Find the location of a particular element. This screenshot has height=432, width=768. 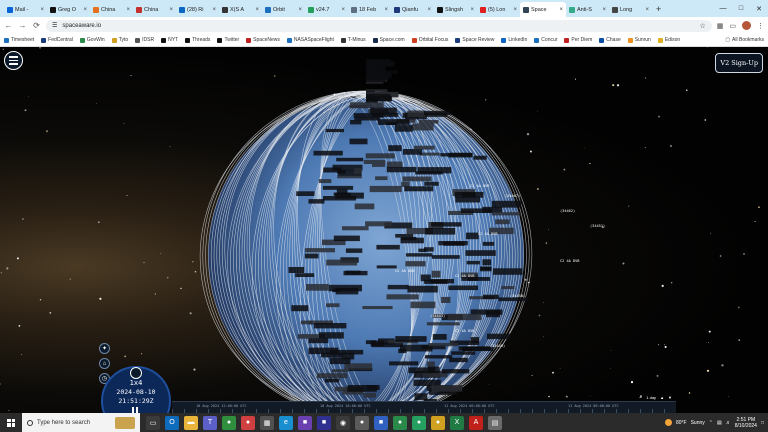

site-info-icon: ☰ is located at coordinates (54, 25).